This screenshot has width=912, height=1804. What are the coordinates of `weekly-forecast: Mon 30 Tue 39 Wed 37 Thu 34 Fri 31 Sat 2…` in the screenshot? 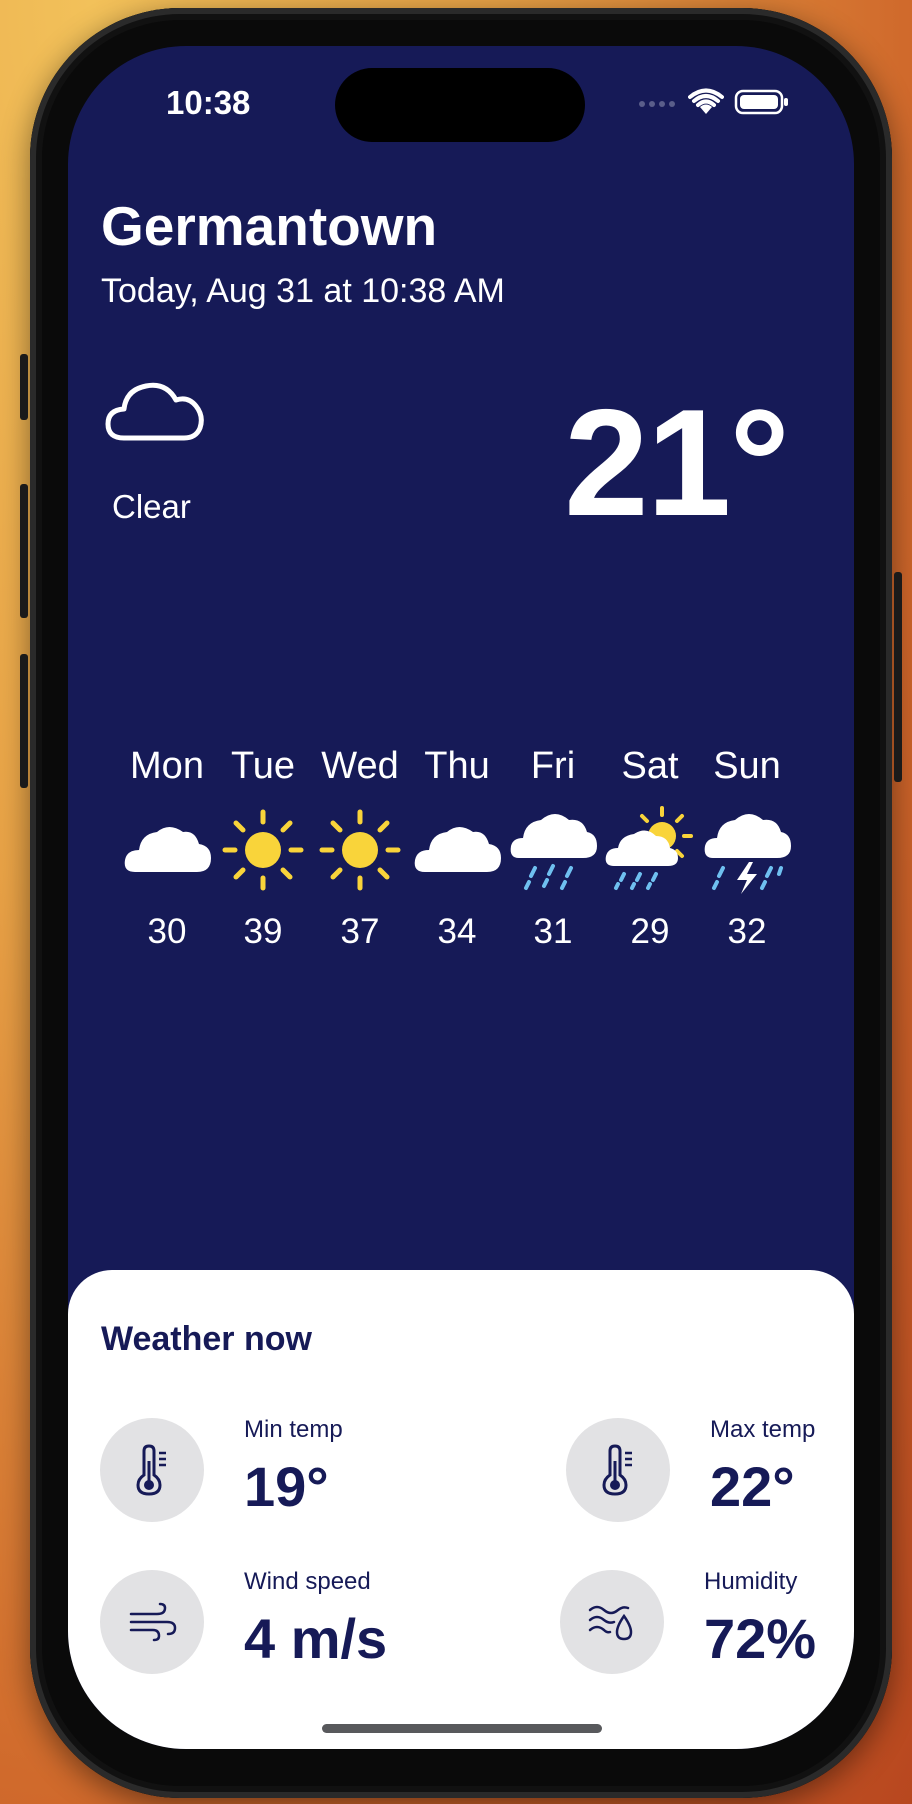 It's located at (457, 868).